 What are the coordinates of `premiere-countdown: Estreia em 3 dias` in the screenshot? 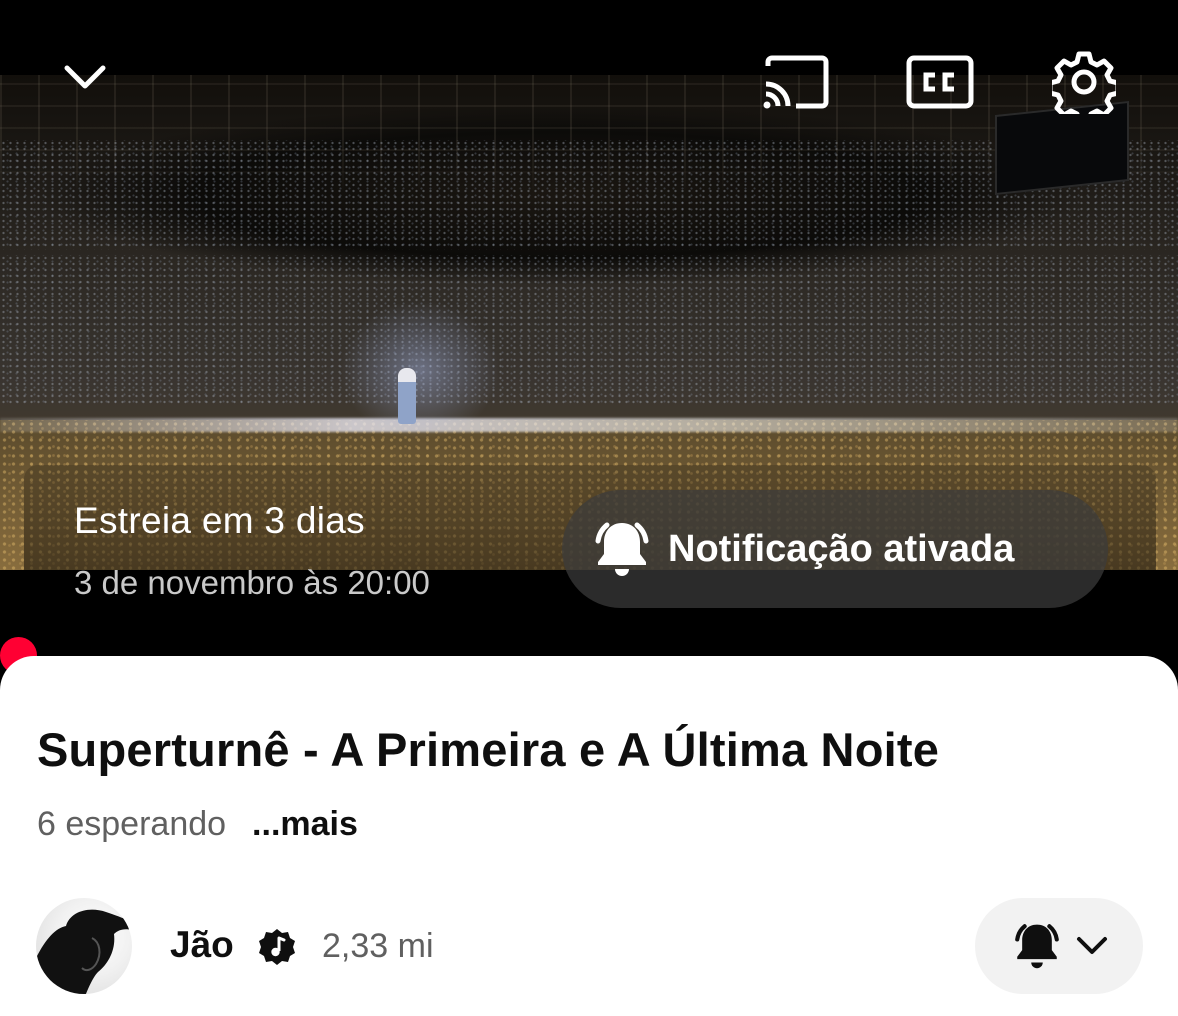 It's located at (219, 520).